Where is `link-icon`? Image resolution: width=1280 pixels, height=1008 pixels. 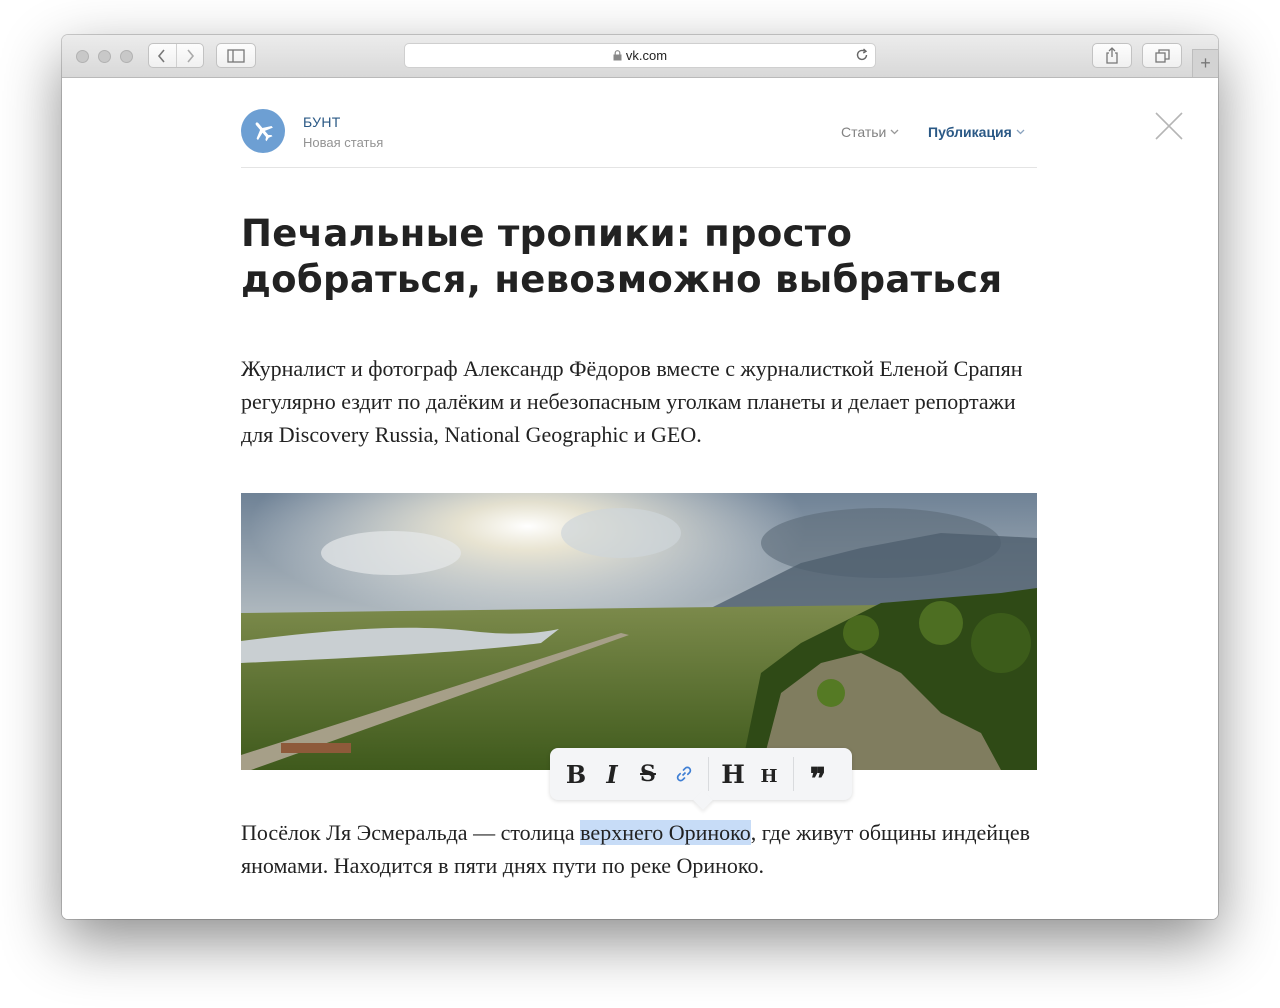 link-icon is located at coordinates (684, 774).